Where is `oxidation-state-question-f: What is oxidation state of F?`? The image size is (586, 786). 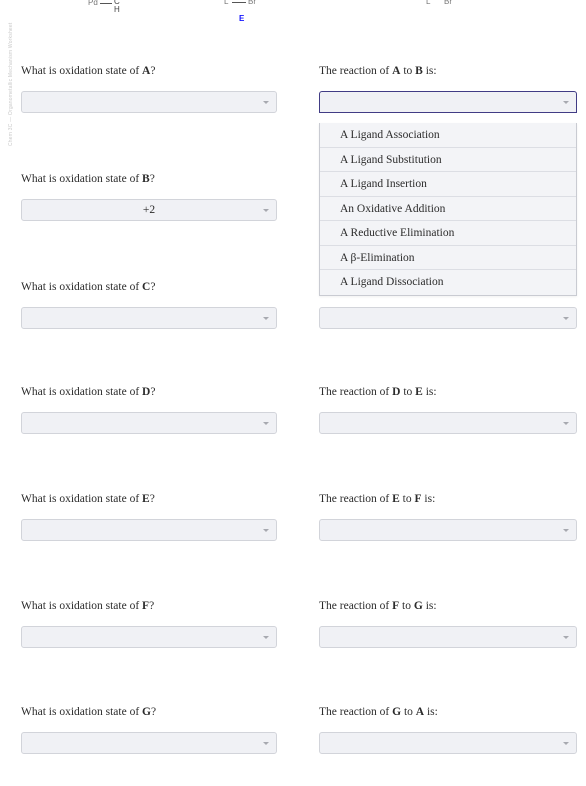
oxidation-state-question-f: What is oxidation state of F? is located at coordinates (149, 623).